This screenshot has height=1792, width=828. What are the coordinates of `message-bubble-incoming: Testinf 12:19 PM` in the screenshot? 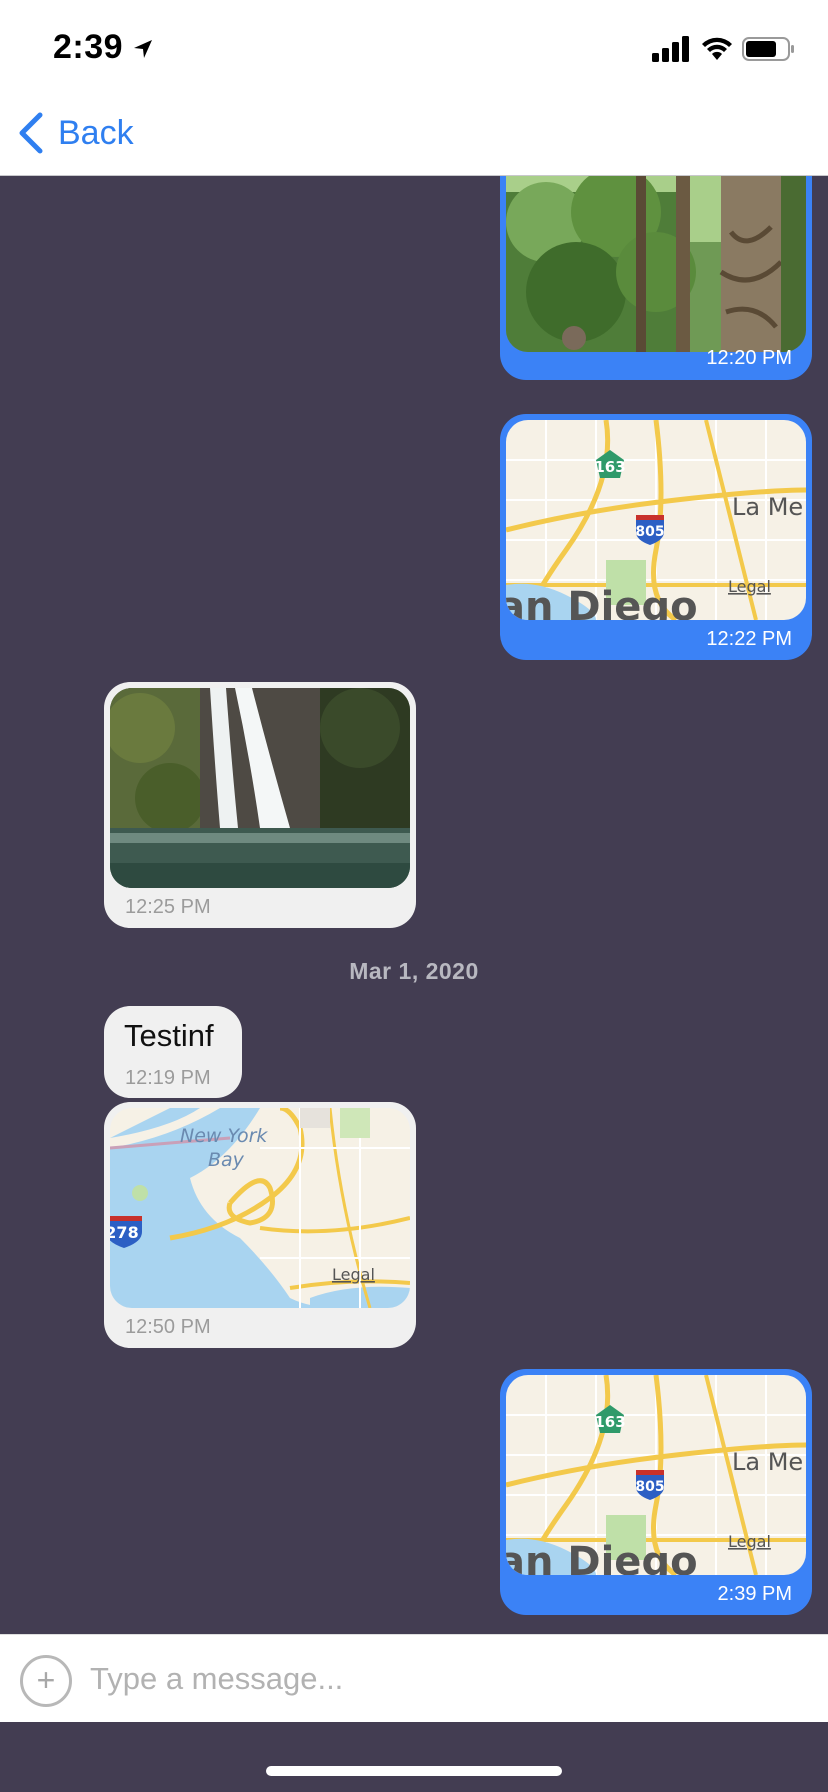 It's located at (173, 1052).